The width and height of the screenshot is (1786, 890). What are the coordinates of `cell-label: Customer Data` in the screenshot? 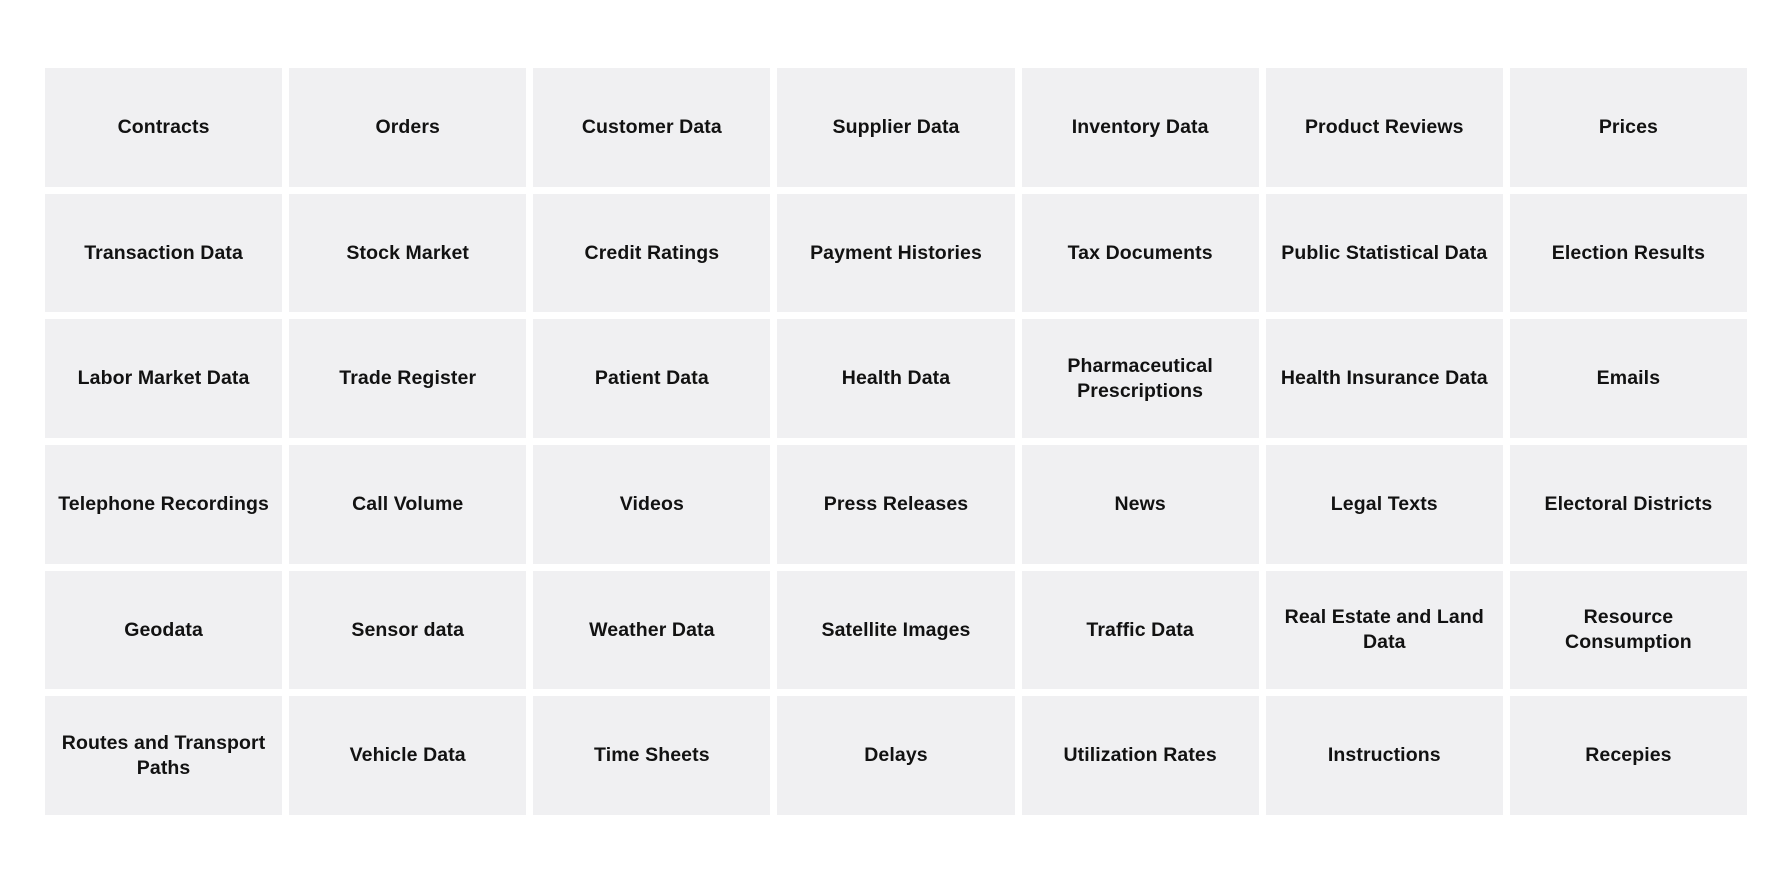 It's located at (651, 126).